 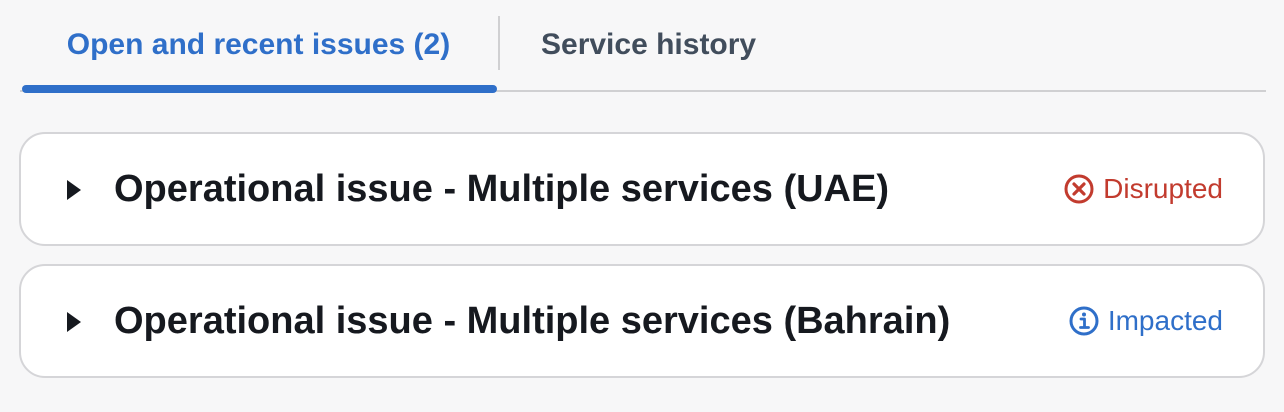 I want to click on tab-open-and-recent-issues: Open and recent issues (2), so click(x=258, y=46).